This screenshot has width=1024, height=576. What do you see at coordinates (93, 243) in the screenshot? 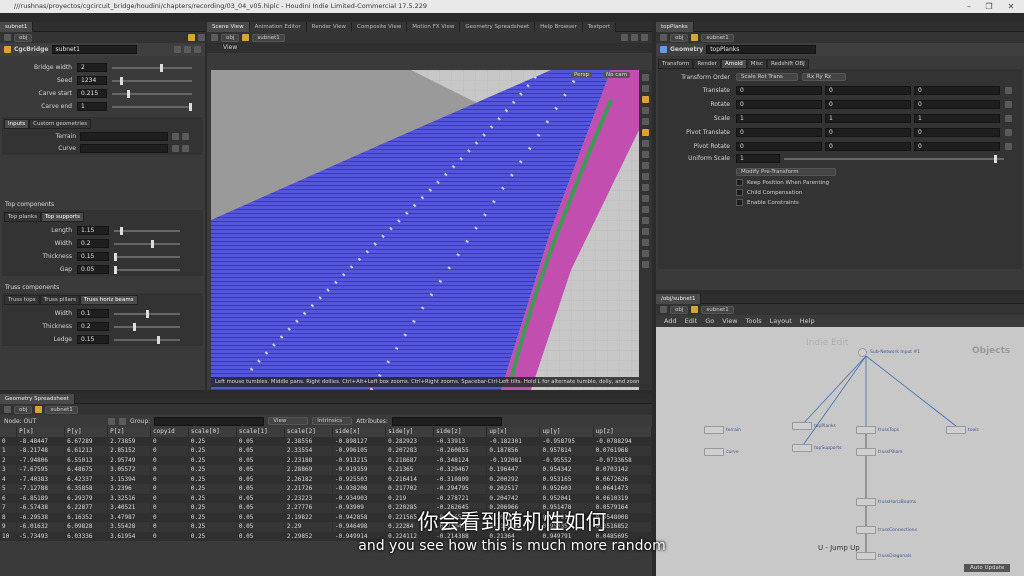
I see `param-value-field: 0.2` at bounding box center [93, 243].